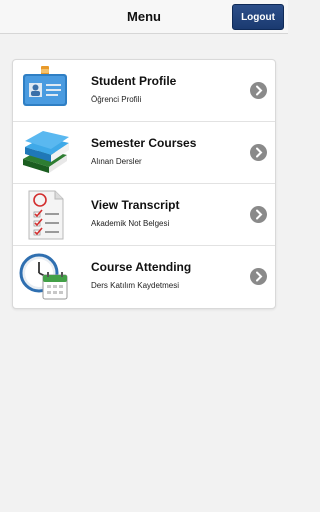 This screenshot has width=320, height=512. What do you see at coordinates (141, 267) in the screenshot?
I see `menu-item-label: Course Attending` at bounding box center [141, 267].